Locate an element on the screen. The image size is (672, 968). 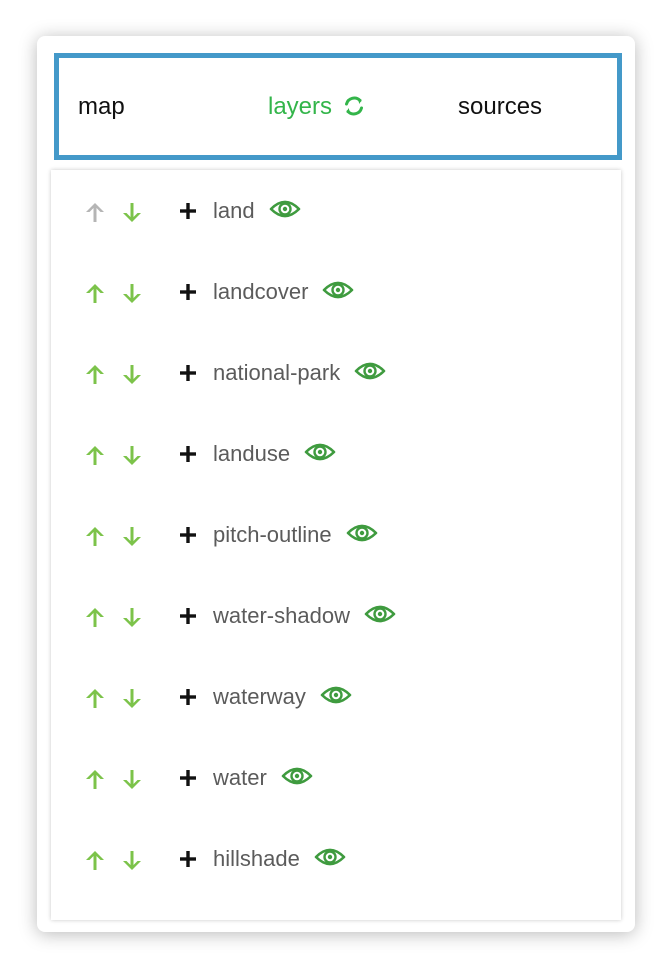
layer-row: landcover is located at coordinates (336, 291).